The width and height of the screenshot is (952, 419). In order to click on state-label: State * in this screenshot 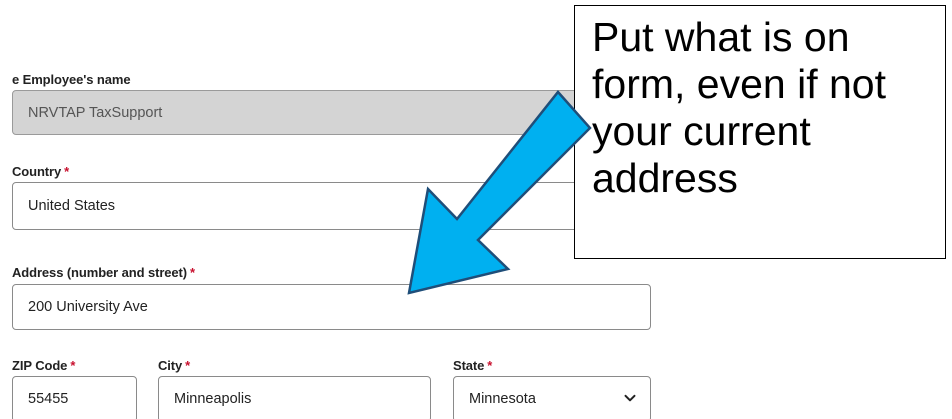, I will do `click(472, 365)`.